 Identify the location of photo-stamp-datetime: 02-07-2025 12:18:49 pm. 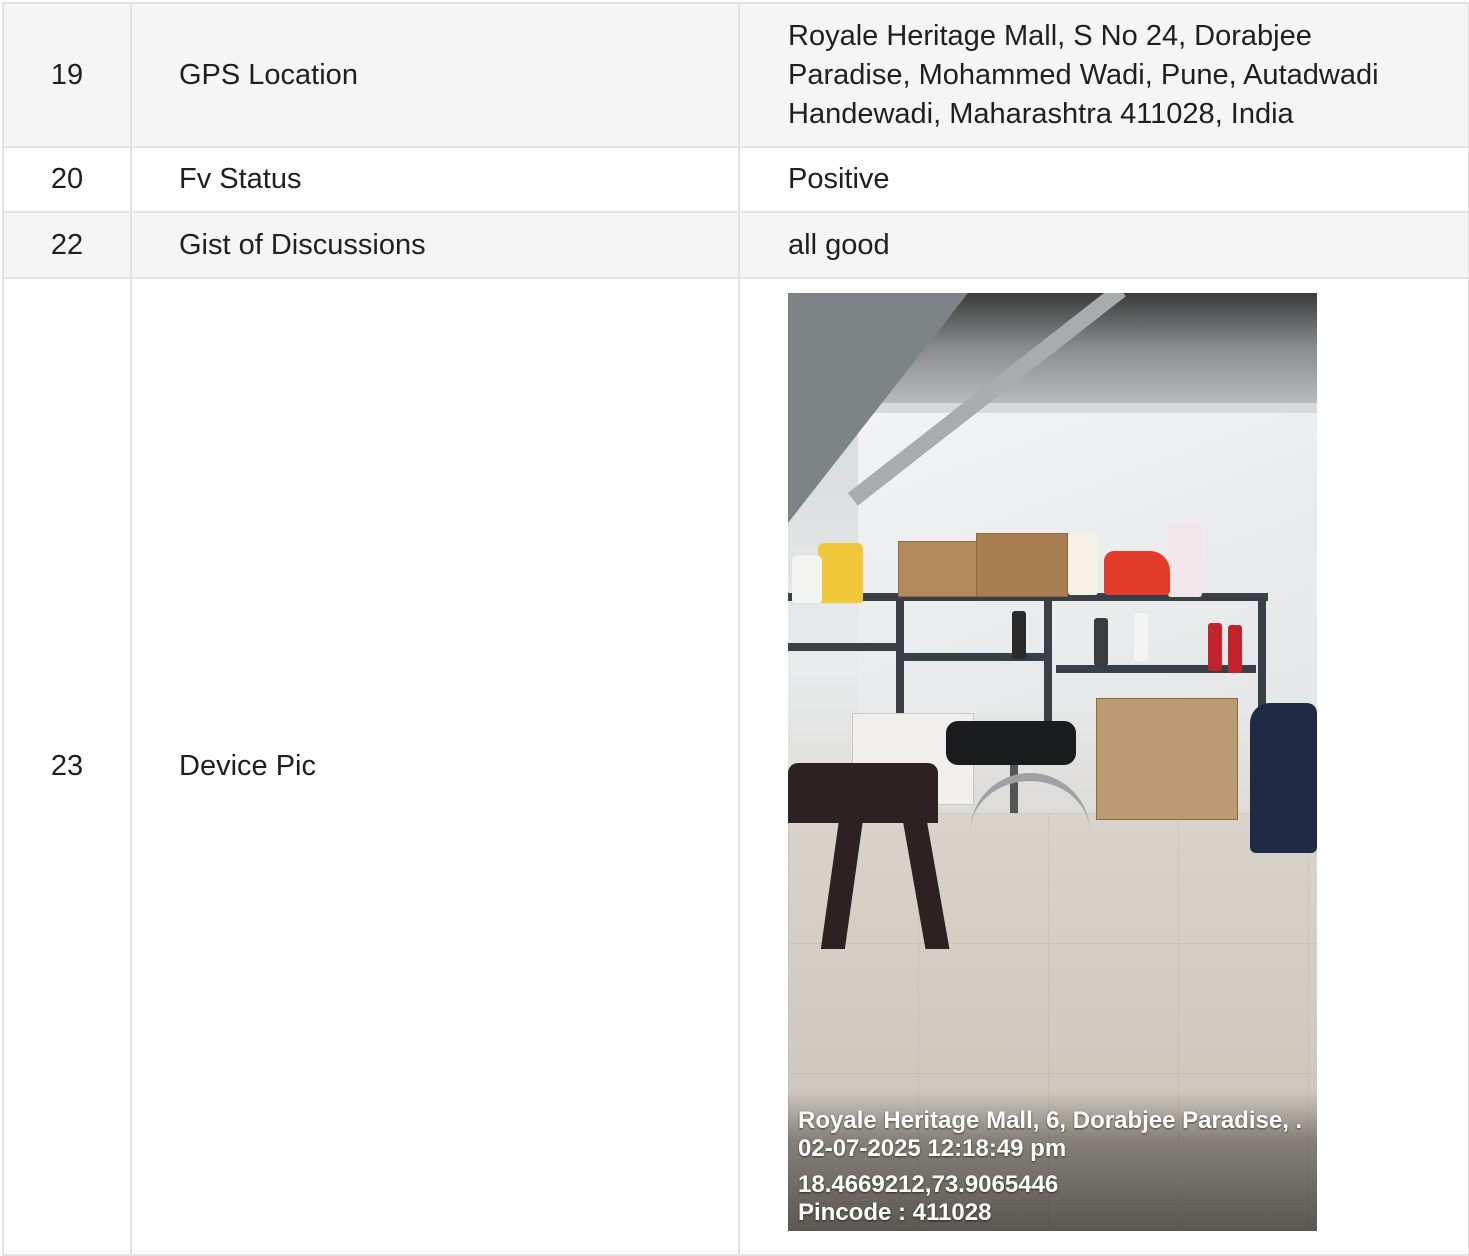
(932, 1148).